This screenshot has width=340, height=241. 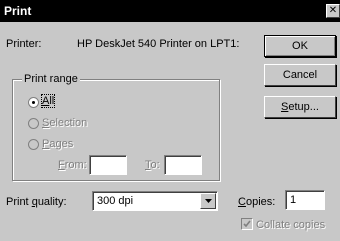 I want to click on radio-selection-label: Selection, so click(x=65, y=123).